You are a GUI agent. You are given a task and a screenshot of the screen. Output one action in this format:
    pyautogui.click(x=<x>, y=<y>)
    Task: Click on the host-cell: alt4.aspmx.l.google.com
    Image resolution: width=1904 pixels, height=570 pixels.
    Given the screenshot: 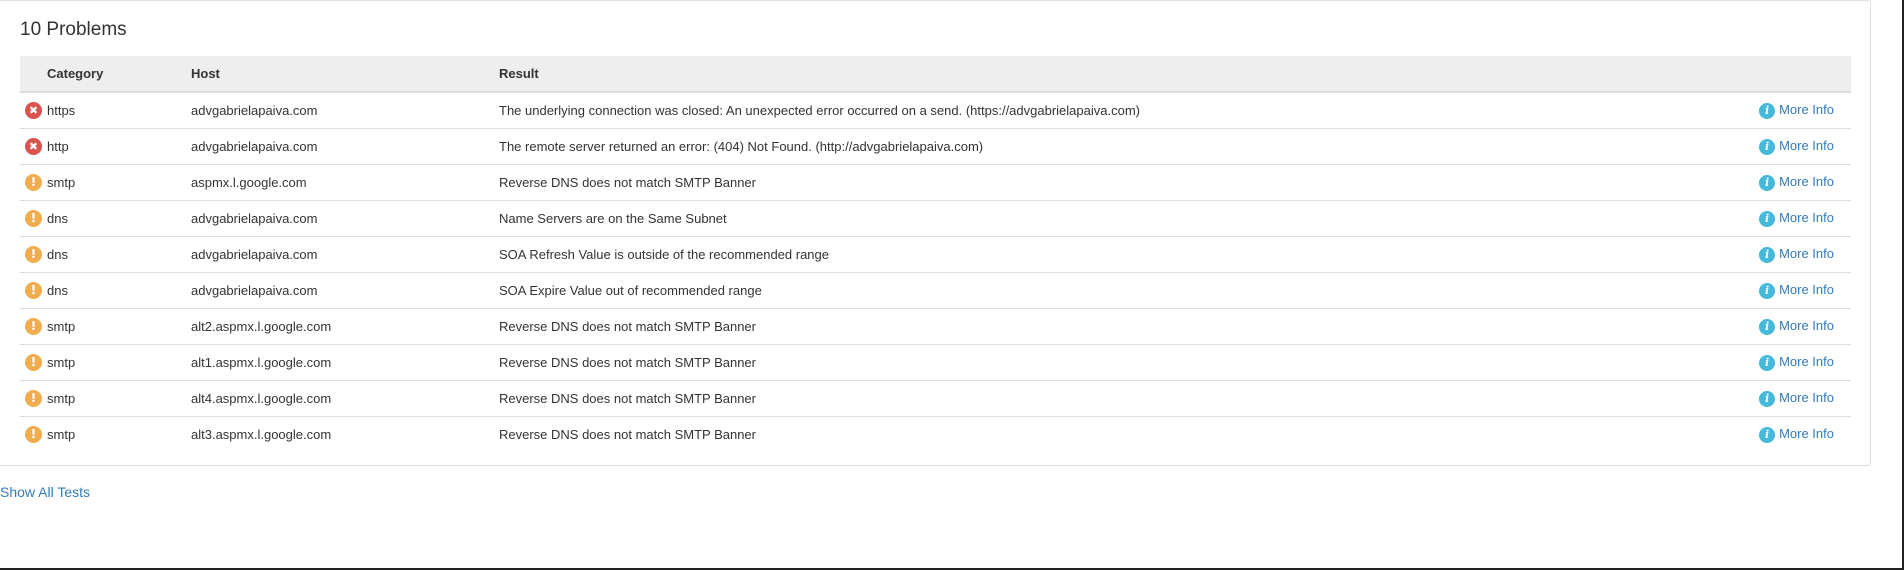 What is the action you would take?
    pyautogui.click(x=345, y=398)
    